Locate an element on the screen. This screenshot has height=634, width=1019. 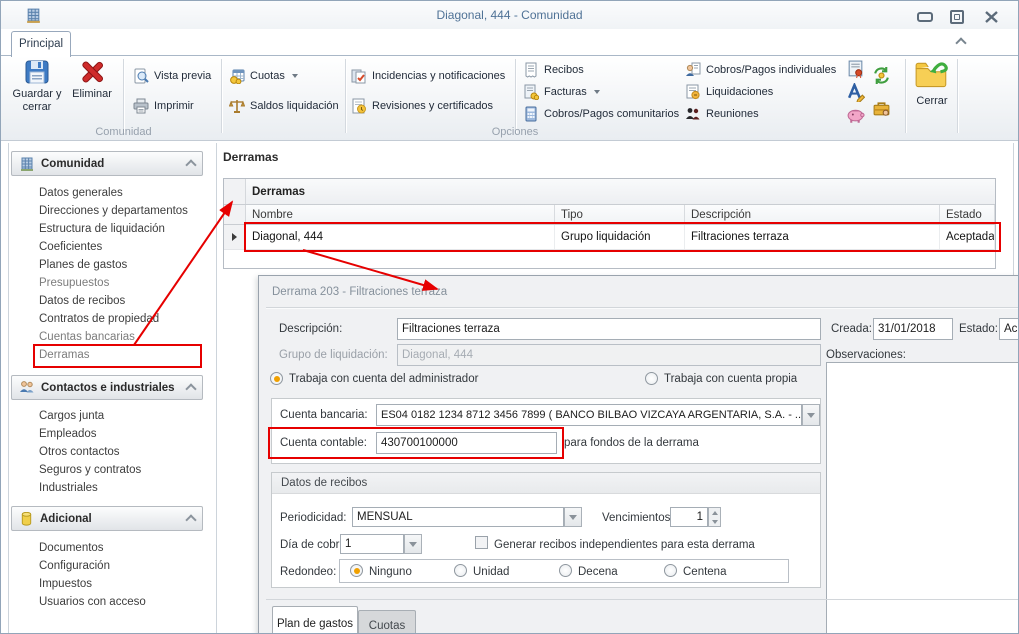
estado-label: Estado: is located at coordinates (978, 329).